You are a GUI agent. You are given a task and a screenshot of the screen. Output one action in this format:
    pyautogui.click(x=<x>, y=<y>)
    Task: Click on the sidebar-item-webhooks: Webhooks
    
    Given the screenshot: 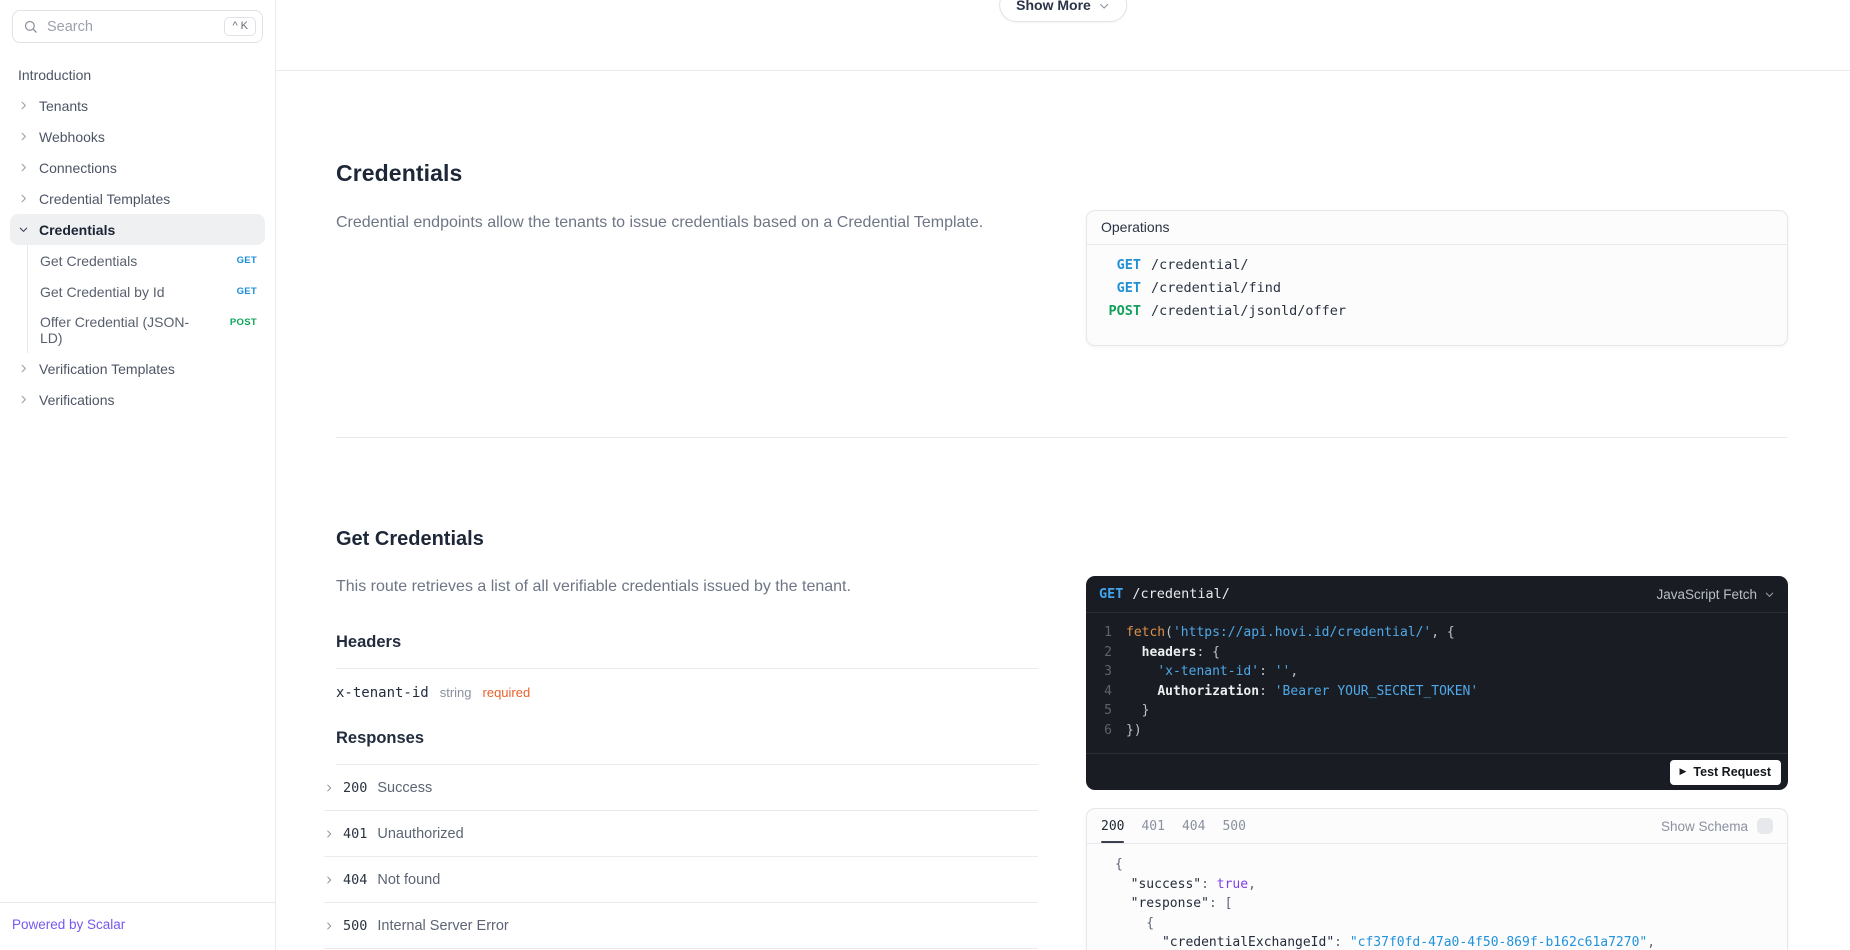 What is the action you would take?
    pyautogui.click(x=137, y=136)
    